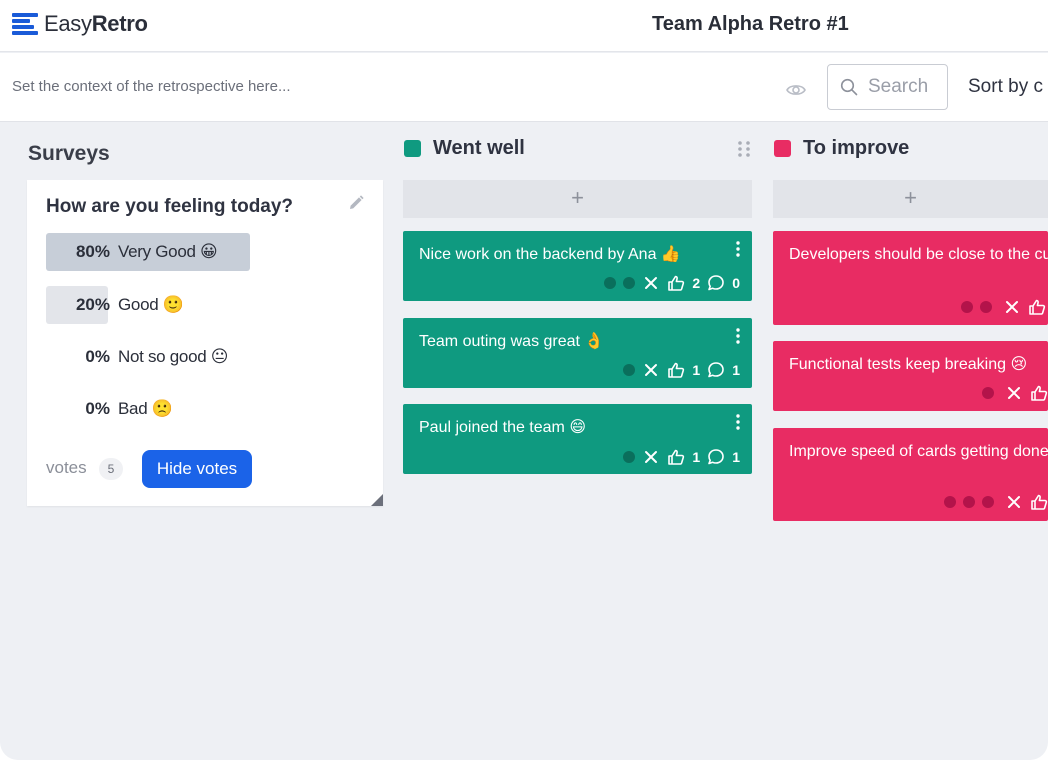 The image size is (1048, 760). Describe the element at coordinates (197, 469) in the screenshot. I see `hide-votes-button: Hide votes` at that location.